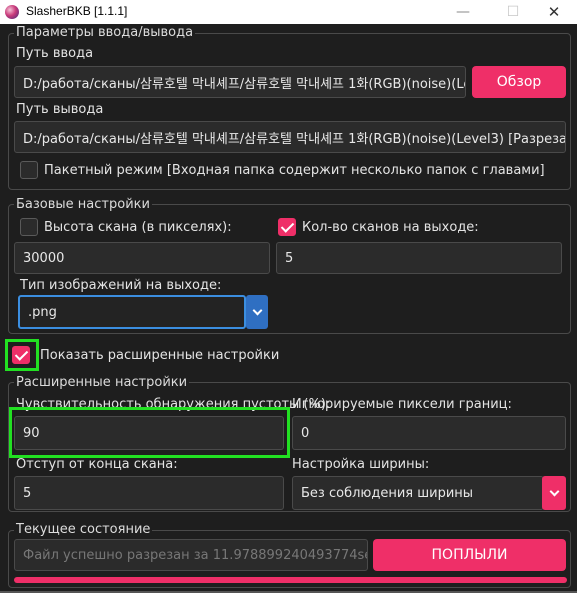 This screenshot has width=577, height=593. Describe the element at coordinates (132, 312) in the screenshot. I see `image-type-select: .png` at that location.